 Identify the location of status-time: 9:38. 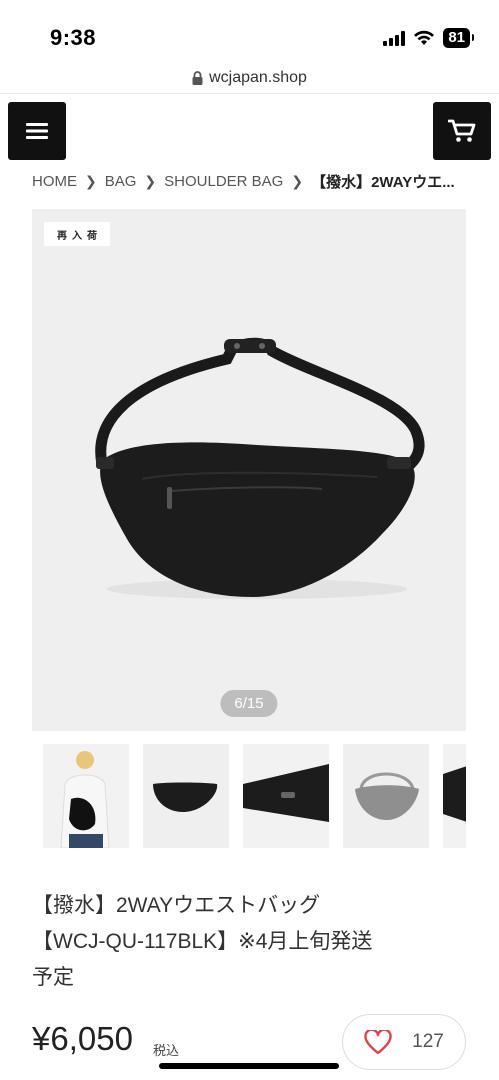
(73, 37).